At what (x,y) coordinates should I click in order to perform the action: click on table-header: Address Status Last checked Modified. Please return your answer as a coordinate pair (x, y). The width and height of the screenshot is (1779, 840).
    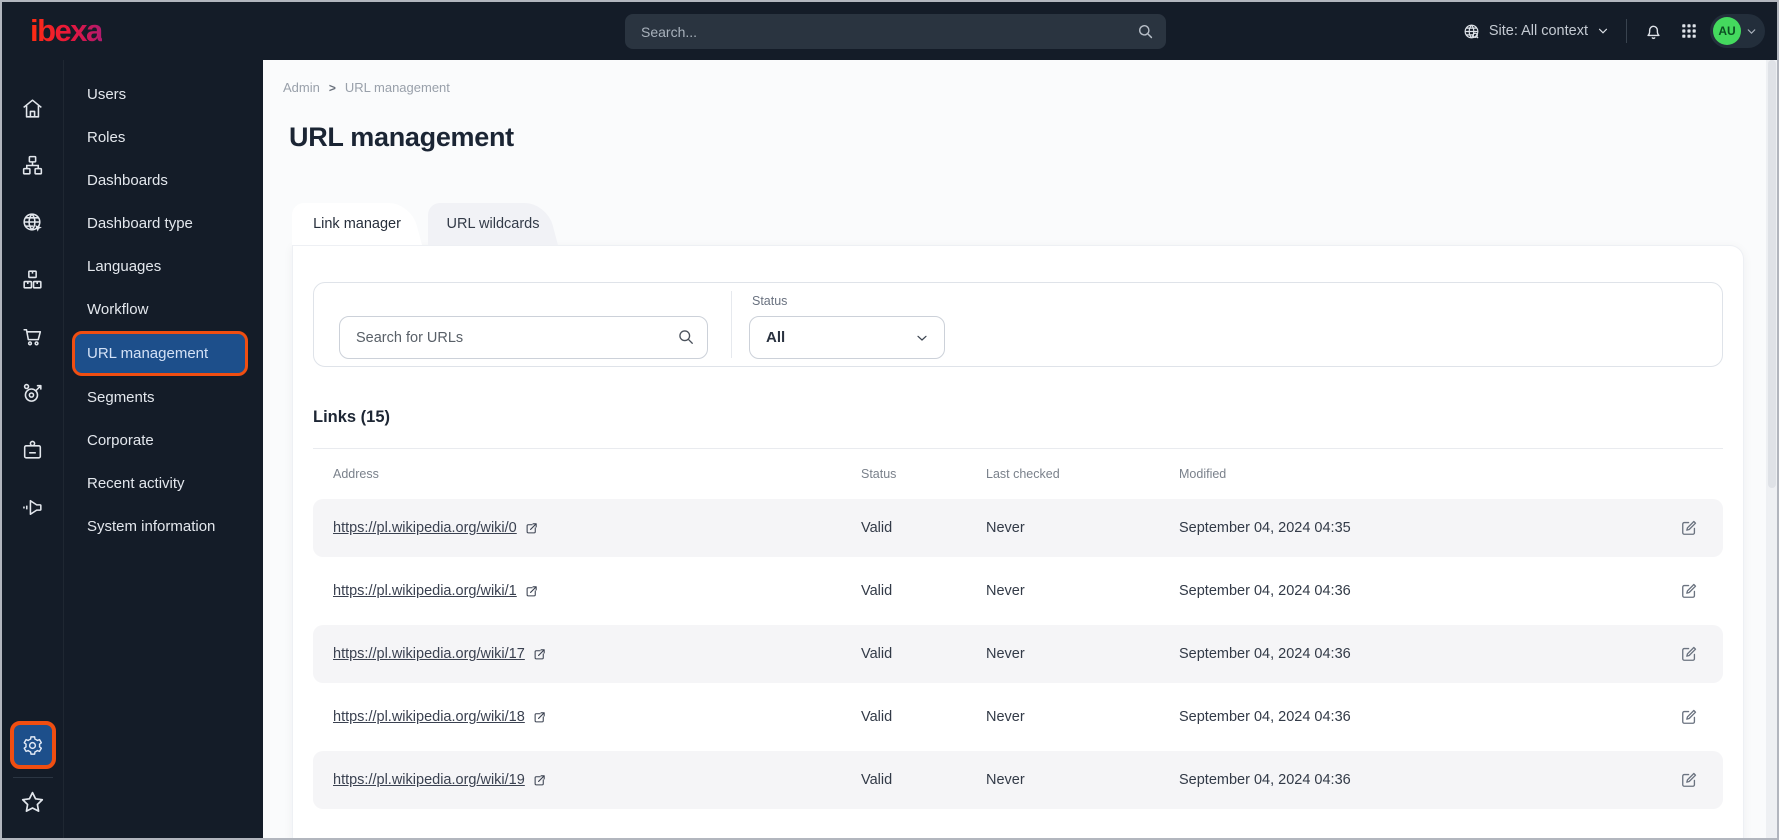
    Looking at the image, I should click on (1018, 474).